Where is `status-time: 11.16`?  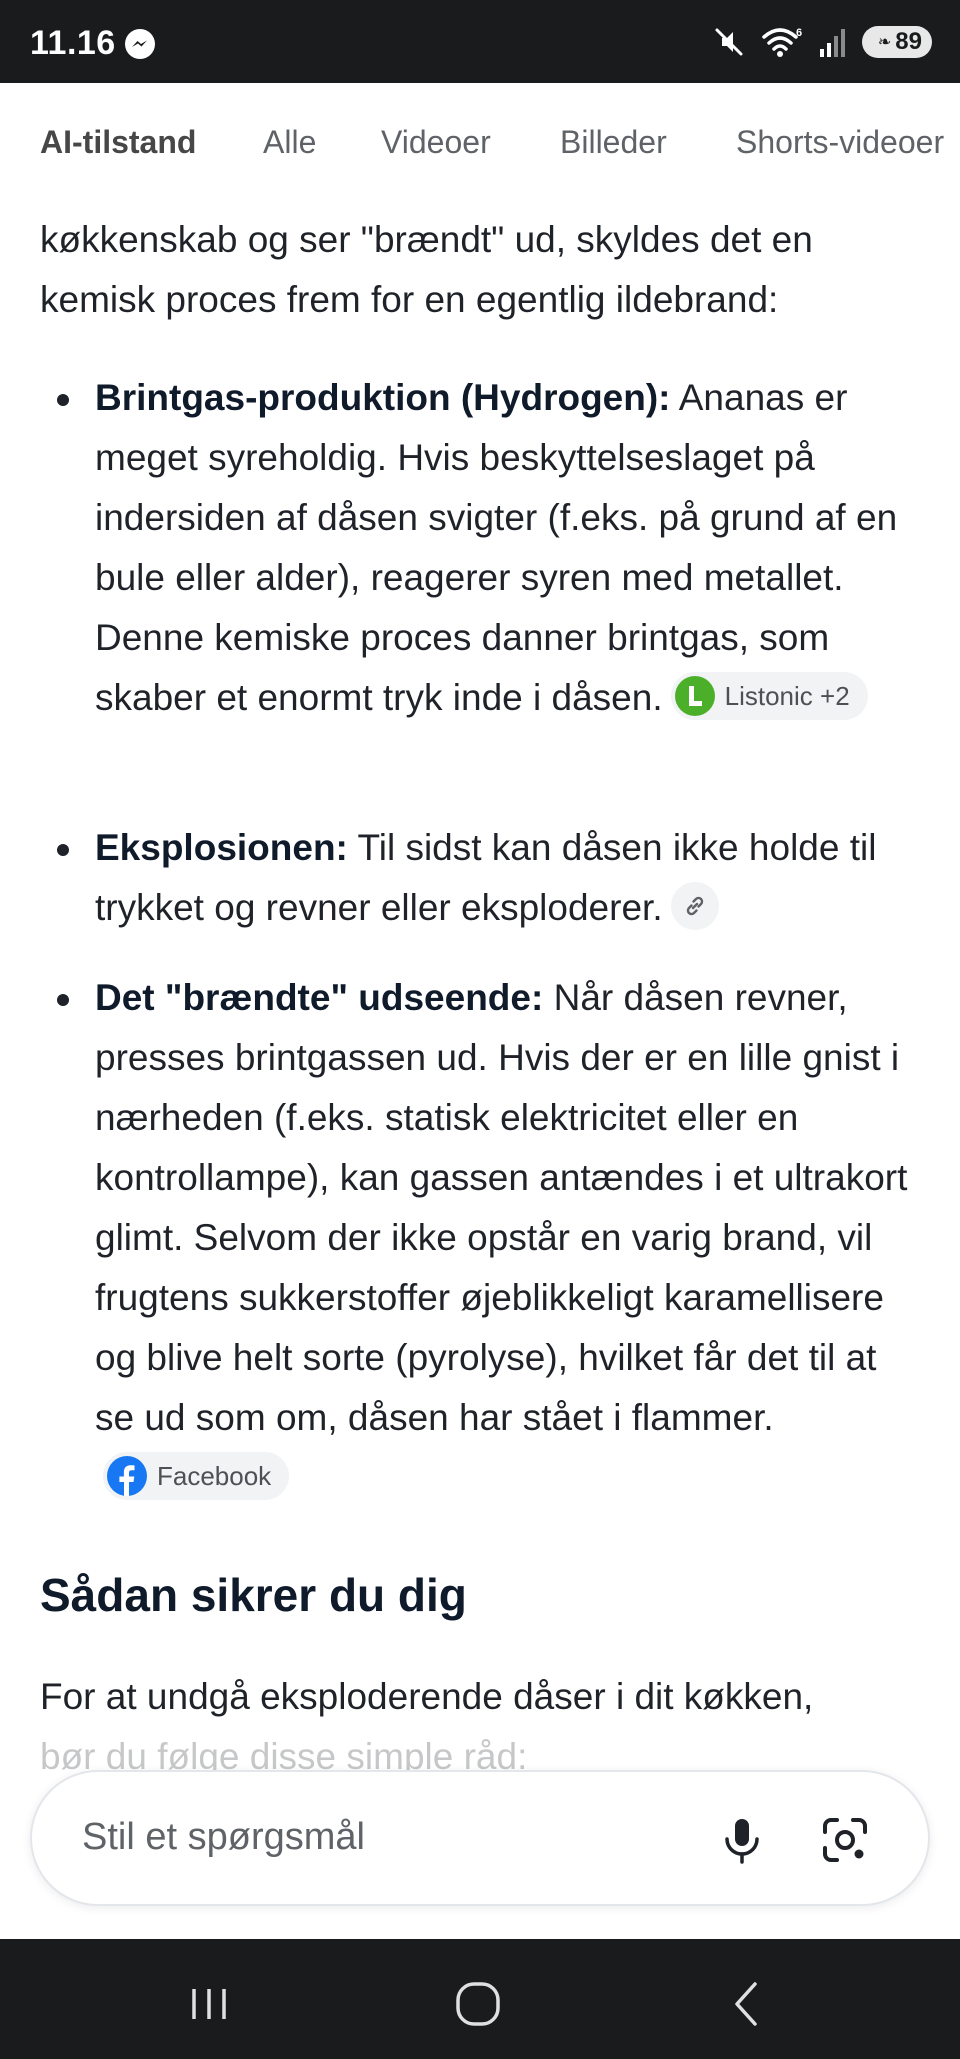
status-time: 11.16 is located at coordinates (73, 43).